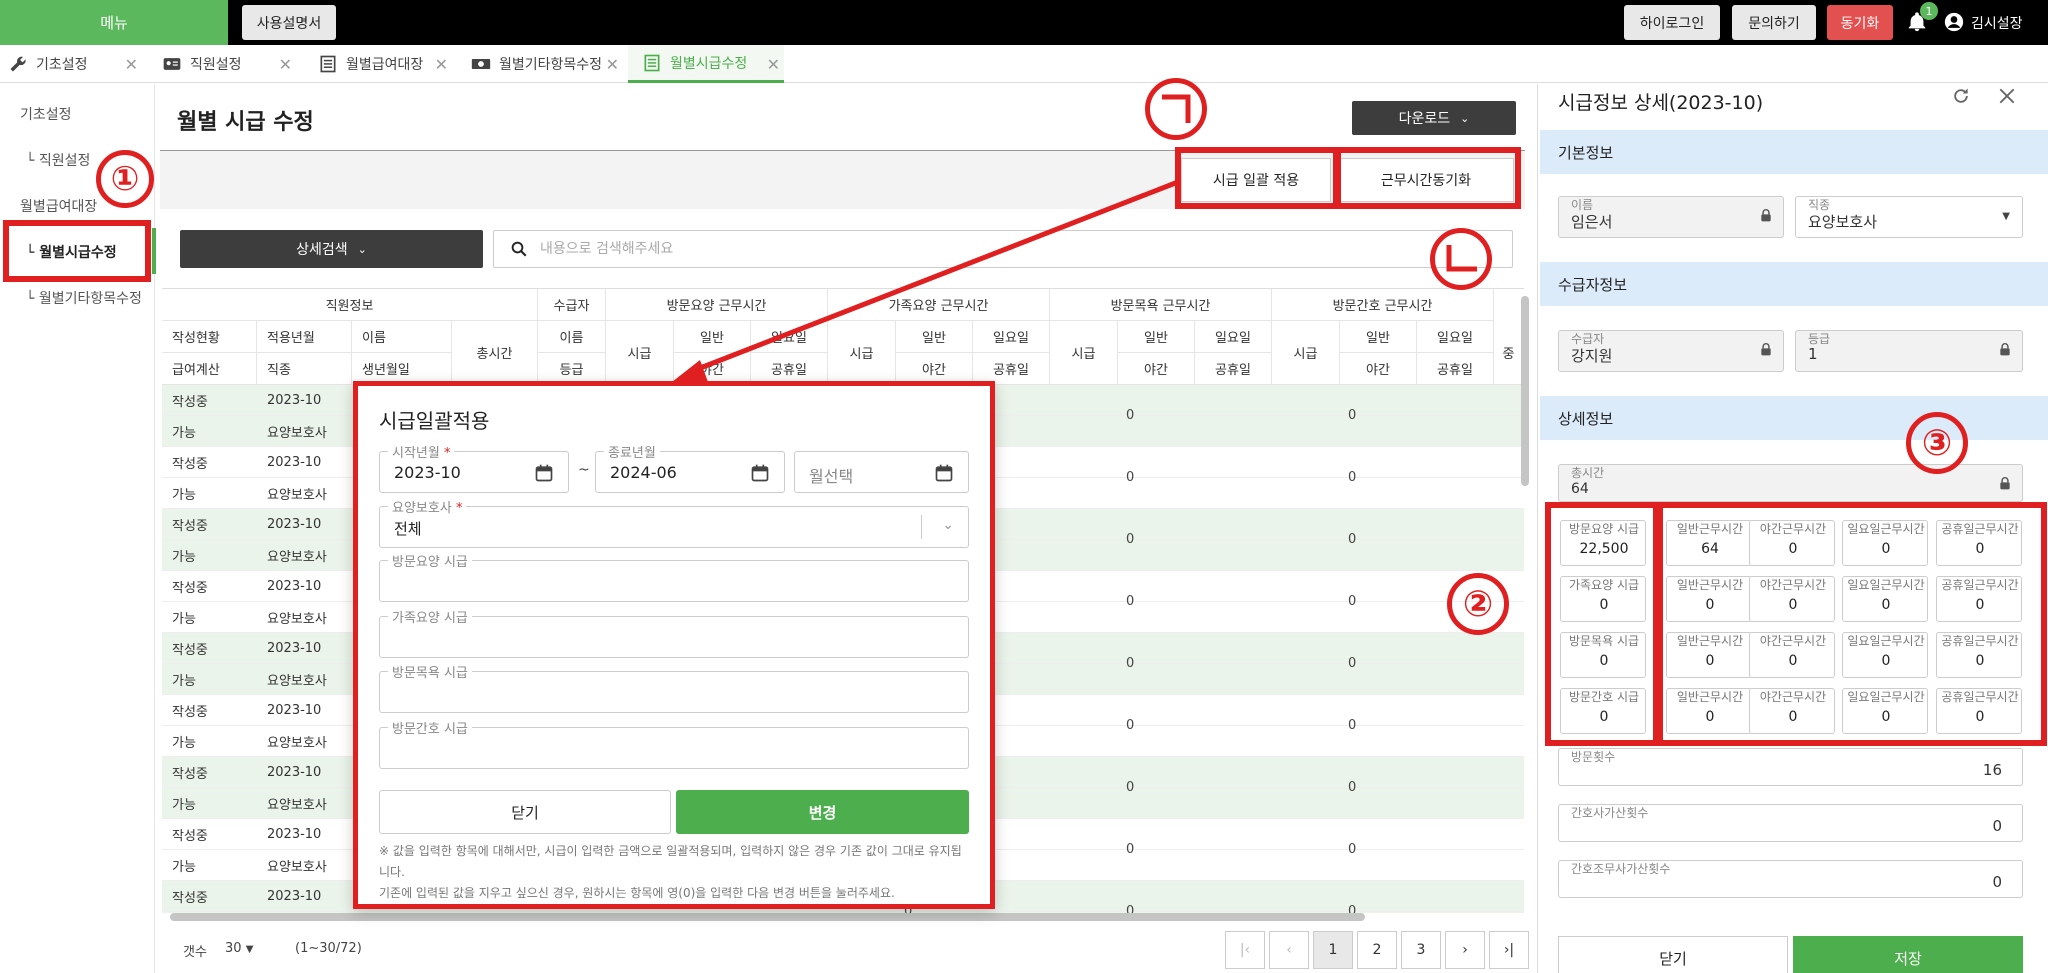  I want to click on header-visit-nurse-sunday: 일요일, so click(1455, 337).